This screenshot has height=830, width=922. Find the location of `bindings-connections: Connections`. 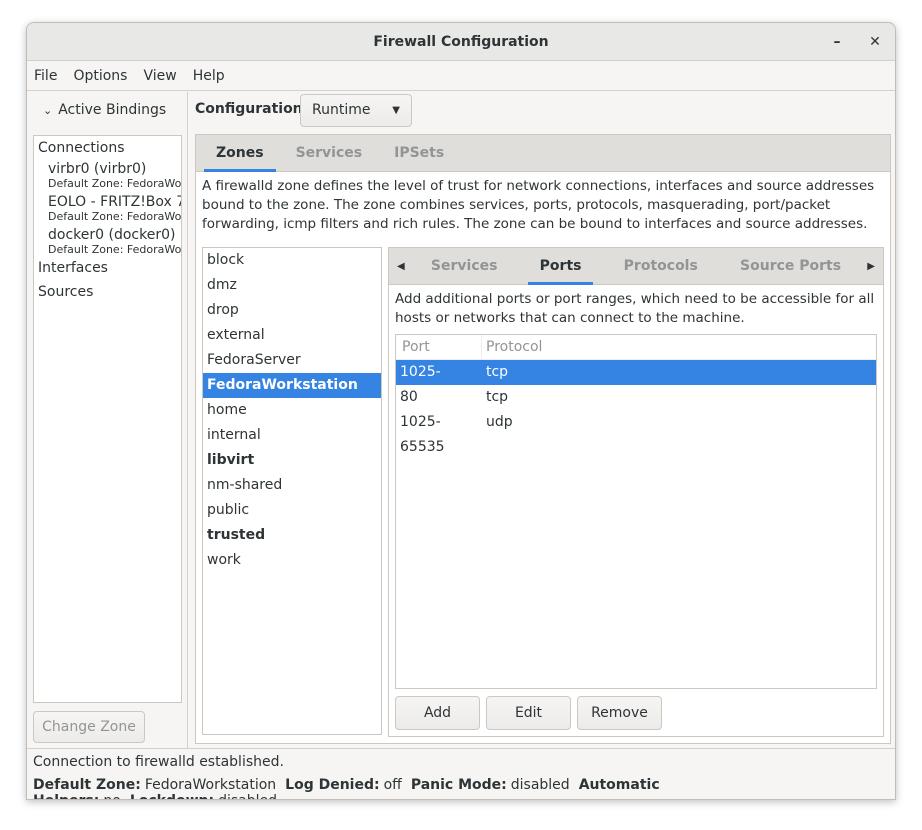

bindings-connections: Connections is located at coordinates (107, 148).